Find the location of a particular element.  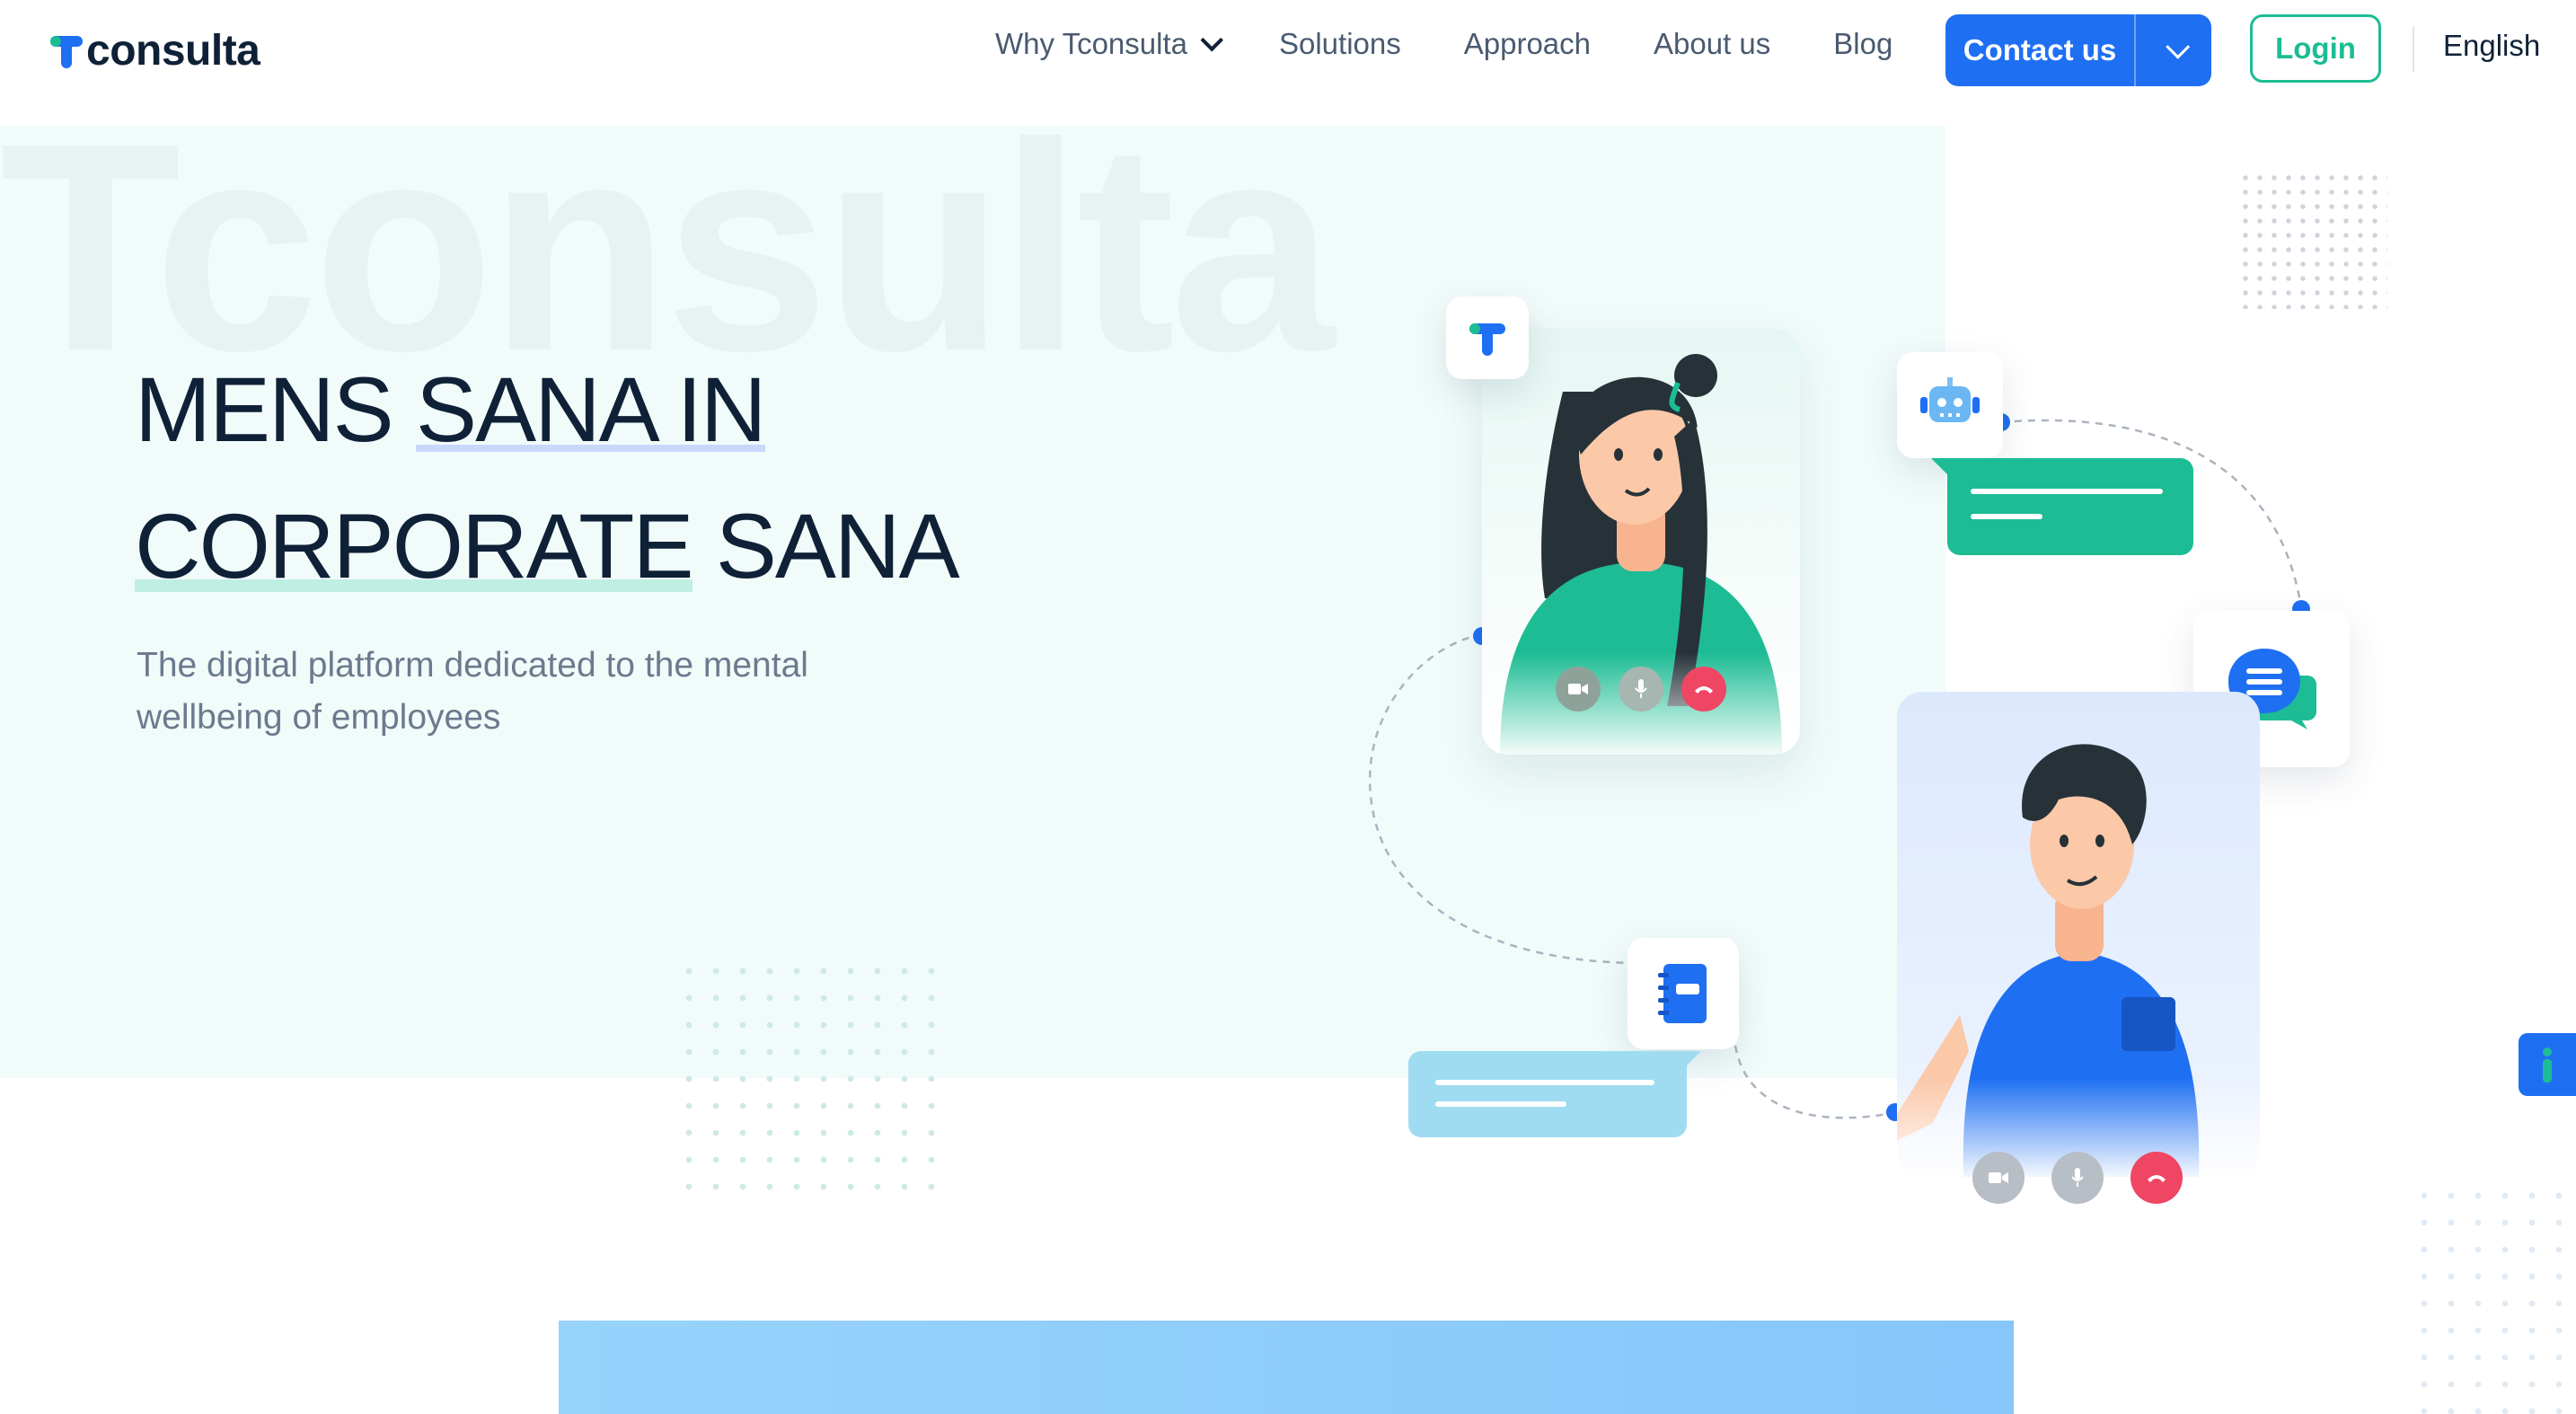

accessibility-tab is located at coordinates (2547, 1064).